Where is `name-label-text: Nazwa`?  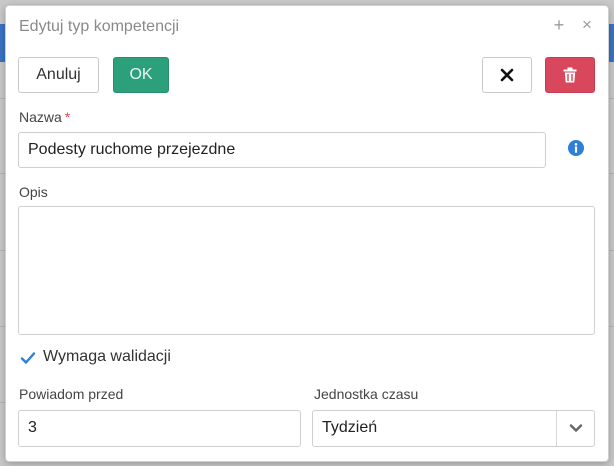
name-label-text: Nazwa is located at coordinates (40, 117).